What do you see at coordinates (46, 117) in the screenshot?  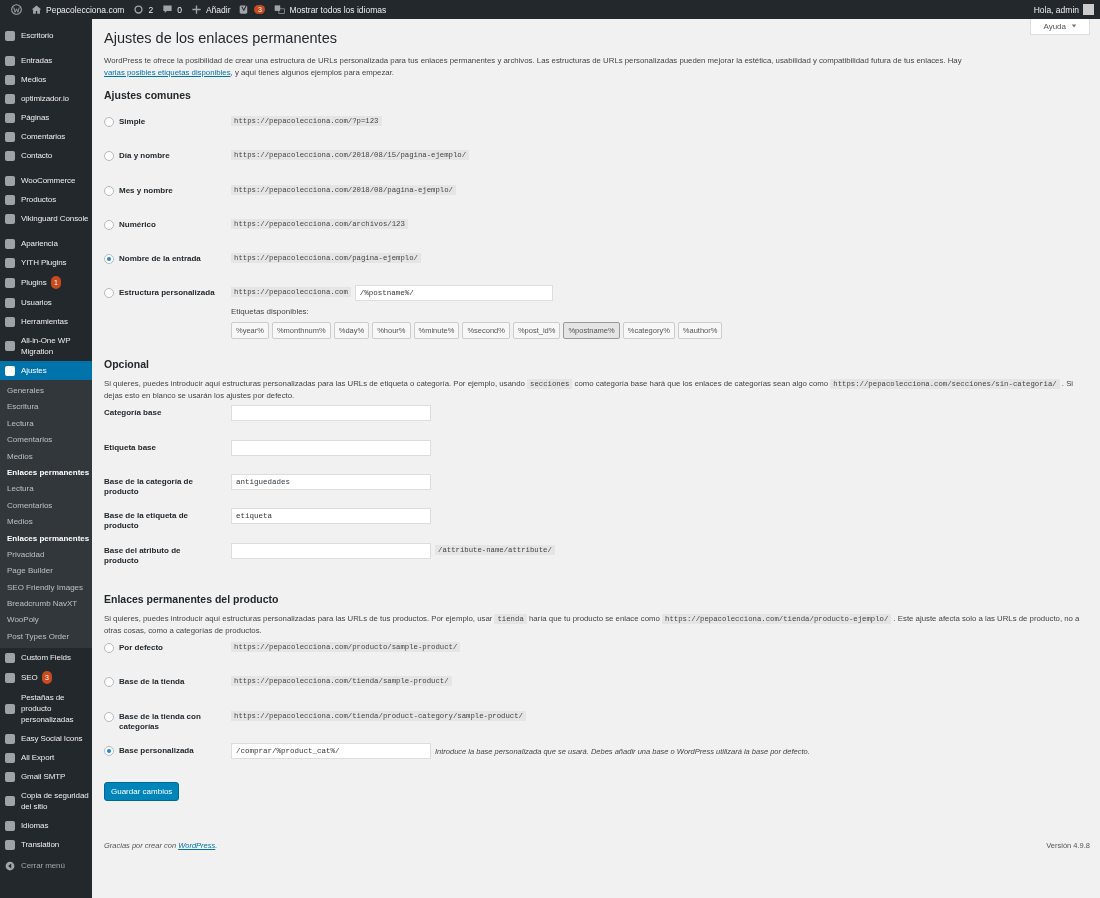 I see `sidebar-item: Páginas` at bounding box center [46, 117].